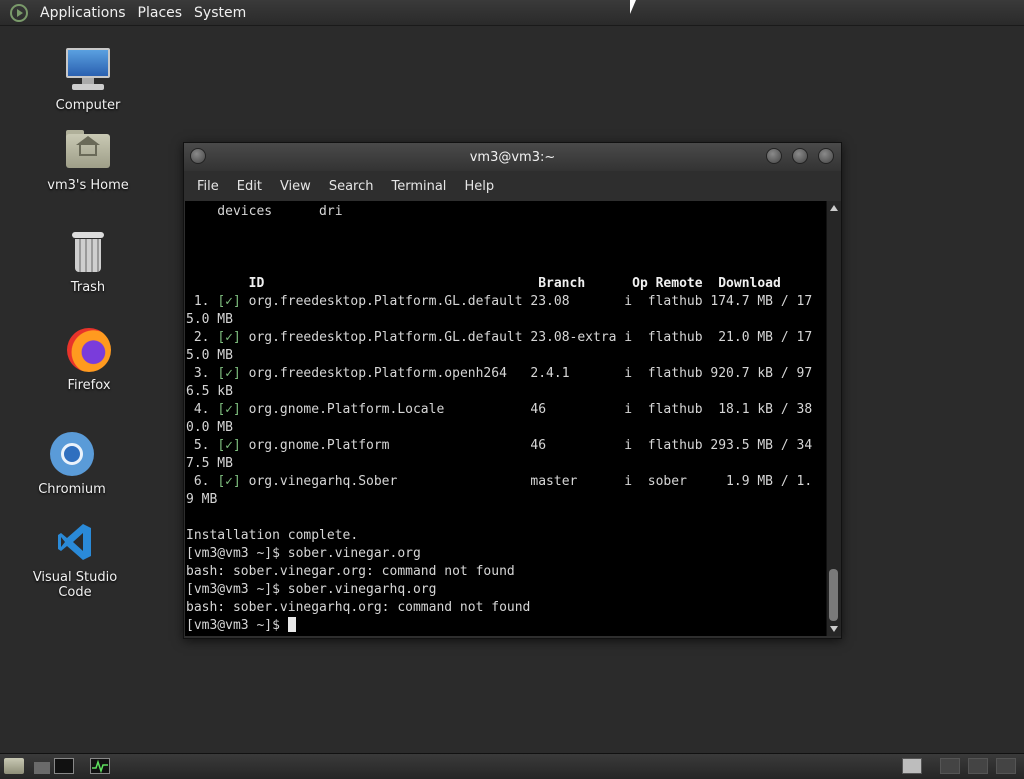 The image size is (1024, 779). I want to click on folder-taskbar-icon, so click(42, 768).